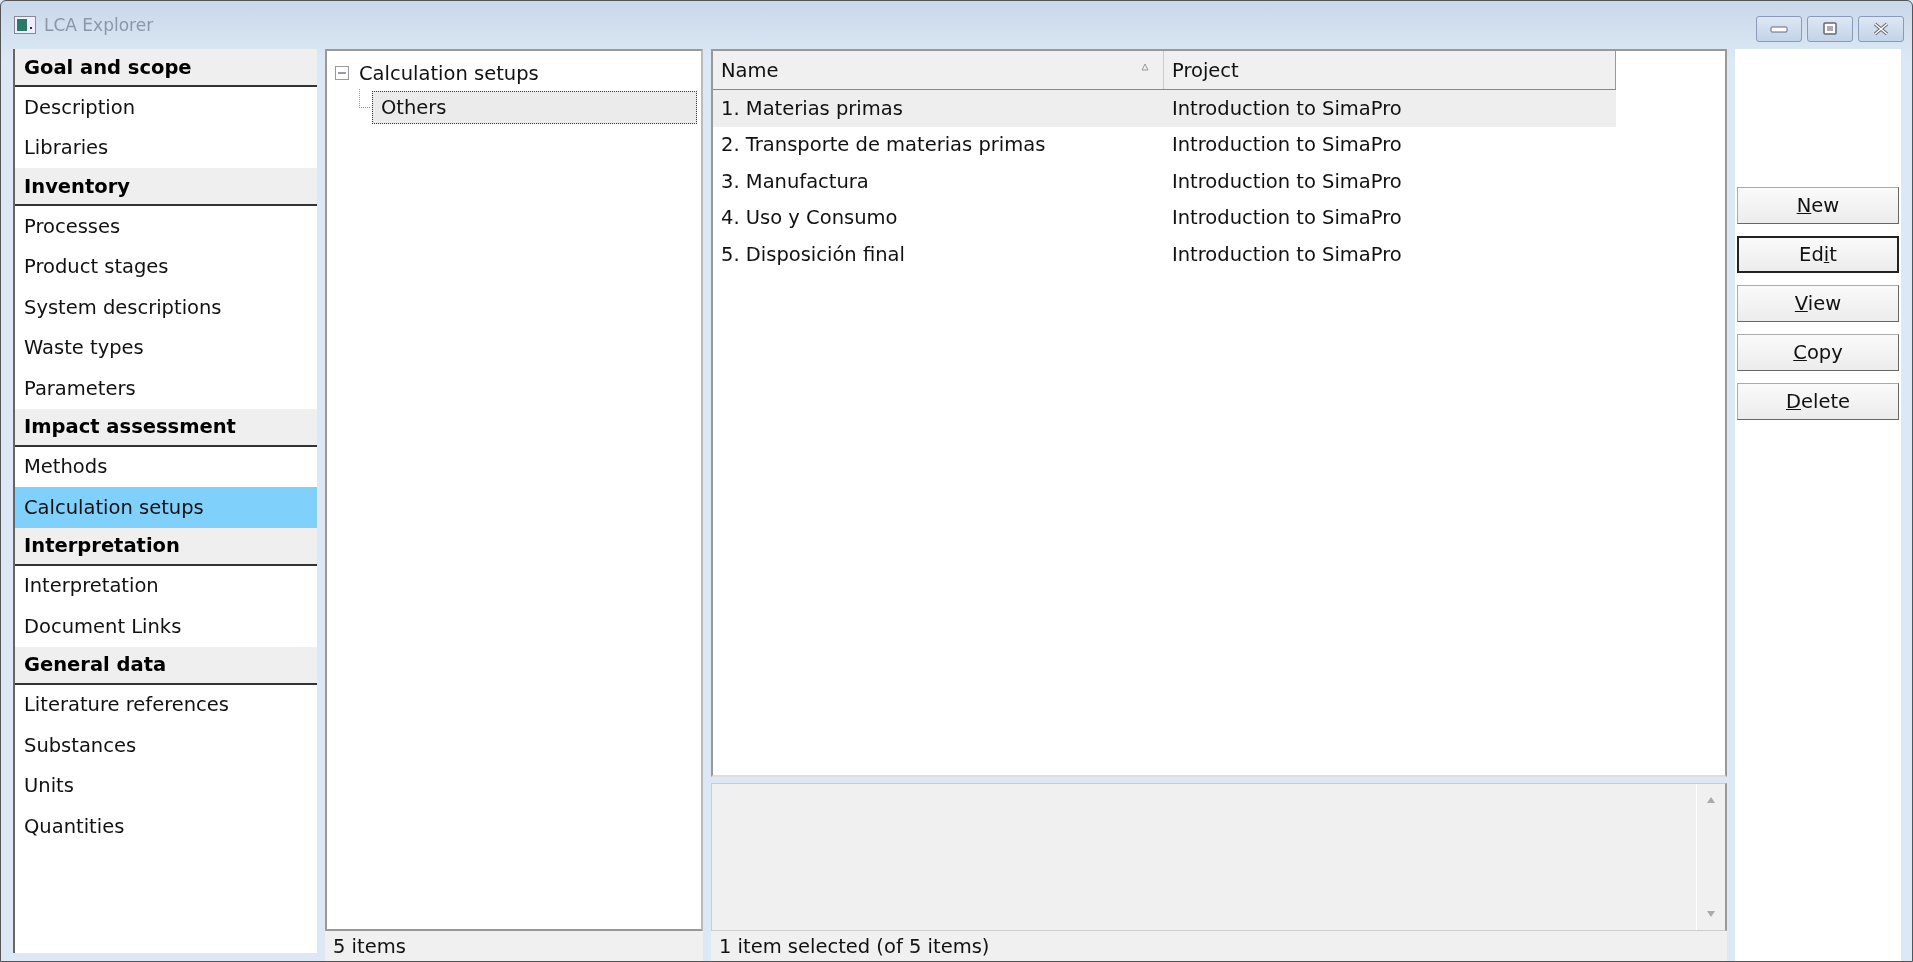 The width and height of the screenshot is (1913, 962). Describe the element at coordinates (166, 388) in the screenshot. I see `sidebar-item: Parameters` at that location.